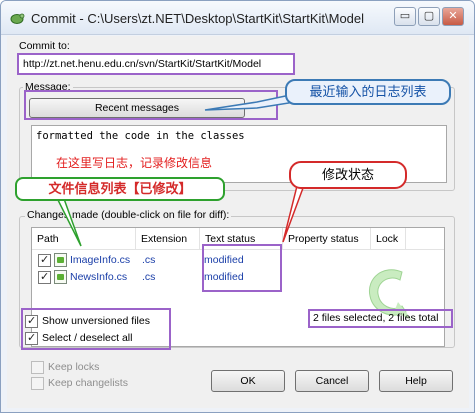 The image size is (475, 413). What do you see at coordinates (332, 381) in the screenshot?
I see `cancel-button: Cancel` at bounding box center [332, 381].